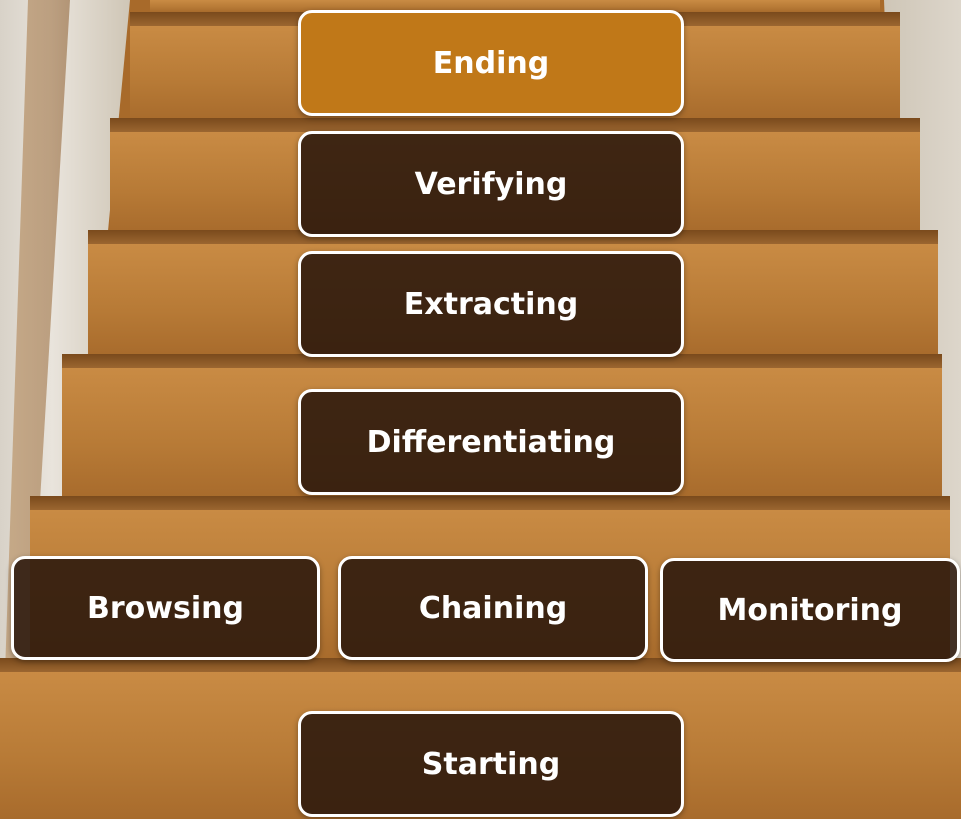 This screenshot has height=819, width=961. What do you see at coordinates (491, 764) in the screenshot?
I see `step-starting-box: Starting` at bounding box center [491, 764].